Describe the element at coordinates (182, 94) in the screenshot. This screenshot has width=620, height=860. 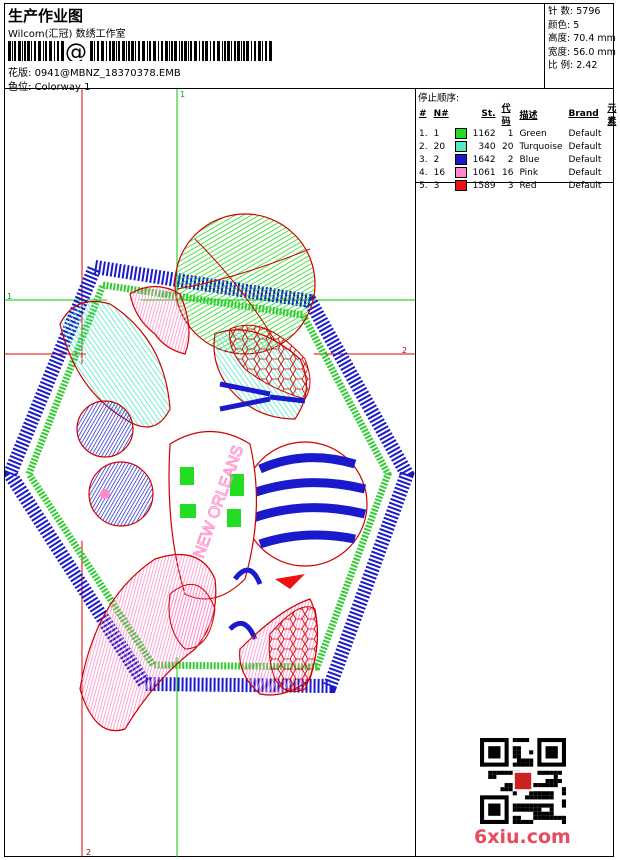
I see `guide-label-top: 1` at that location.